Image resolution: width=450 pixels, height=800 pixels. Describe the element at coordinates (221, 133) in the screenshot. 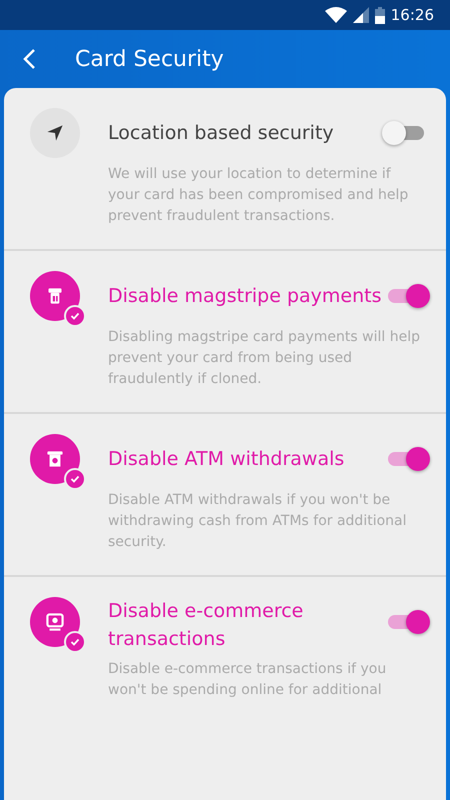

I see `setting-title: Location based security` at that location.